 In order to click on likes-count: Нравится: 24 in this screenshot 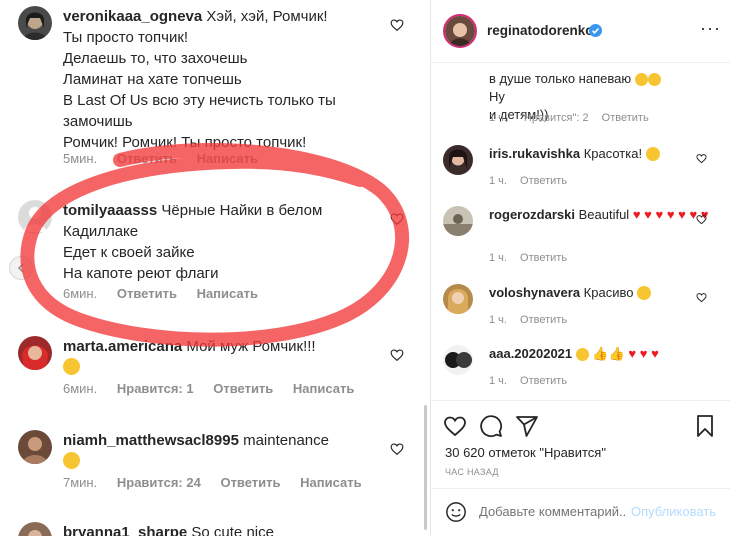, I will do `click(159, 482)`.